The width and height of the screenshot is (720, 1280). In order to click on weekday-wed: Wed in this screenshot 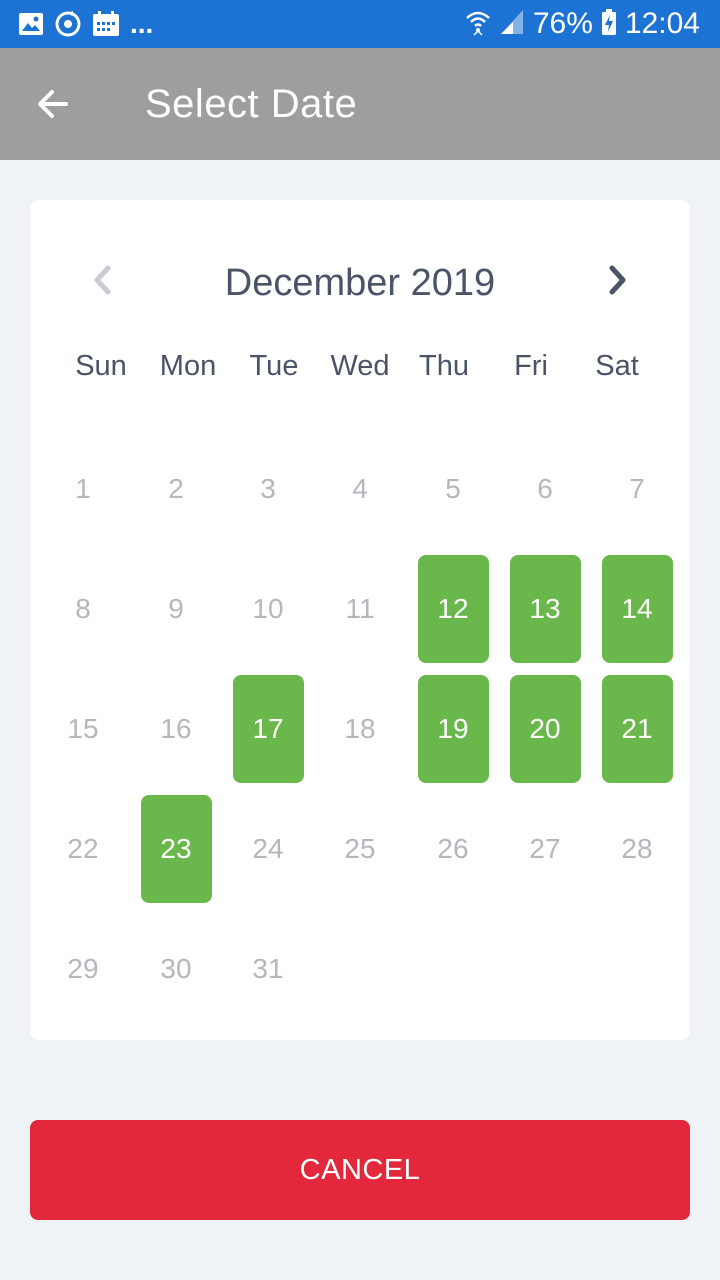, I will do `click(360, 366)`.